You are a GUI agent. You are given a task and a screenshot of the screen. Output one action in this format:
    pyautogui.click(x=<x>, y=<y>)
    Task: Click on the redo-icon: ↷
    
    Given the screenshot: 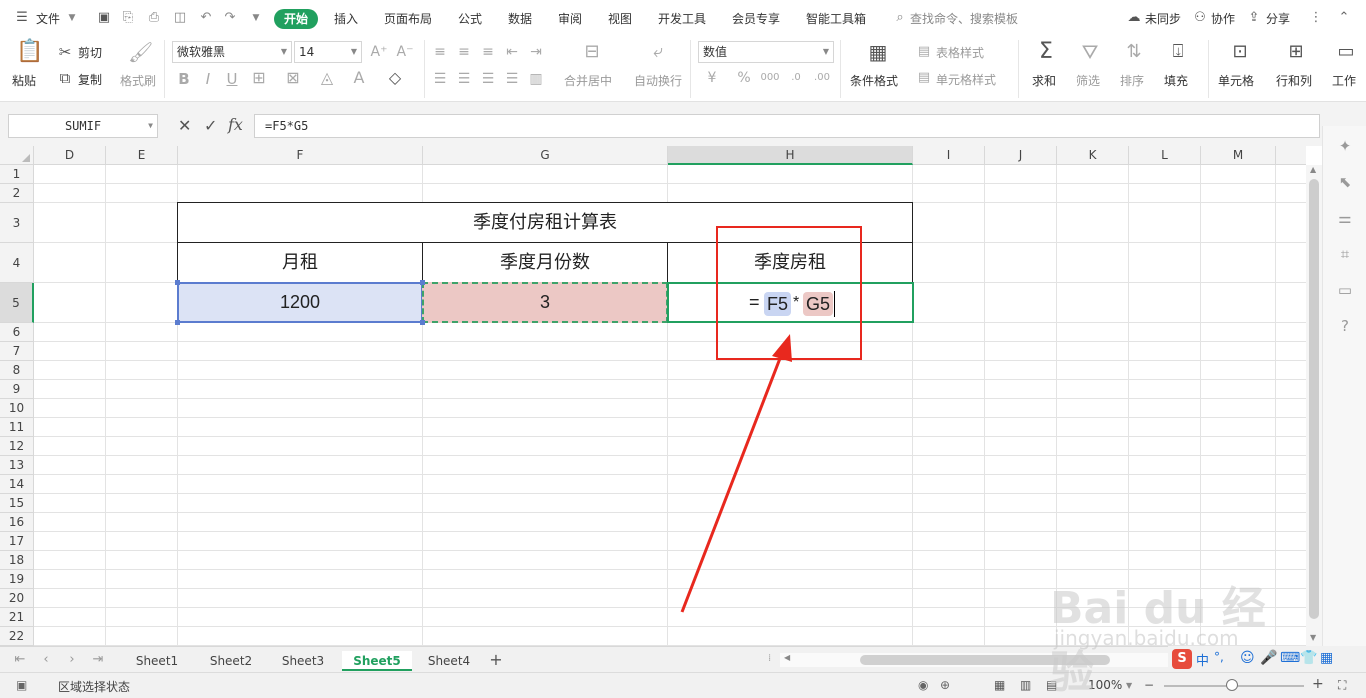 What is the action you would take?
    pyautogui.click(x=230, y=18)
    